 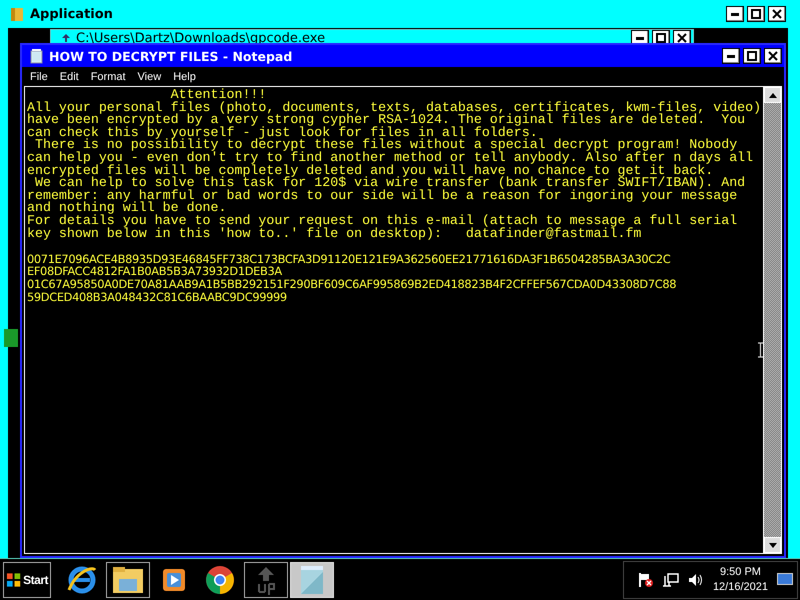 I want to click on text-line: key shown below in this 'how to..' file on desktop): datafinder@fastmail.fm, so click(x=334, y=234).